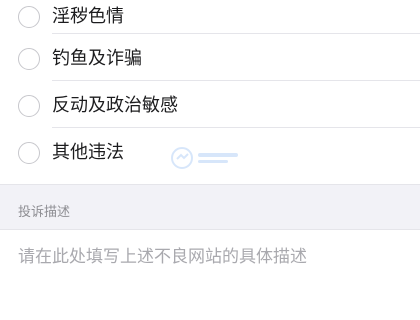 The width and height of the screenshot is (420, 320). Describe the element at coordinates (204, 158) in the screenshot. I see `watermark-logo-icon` at that location.